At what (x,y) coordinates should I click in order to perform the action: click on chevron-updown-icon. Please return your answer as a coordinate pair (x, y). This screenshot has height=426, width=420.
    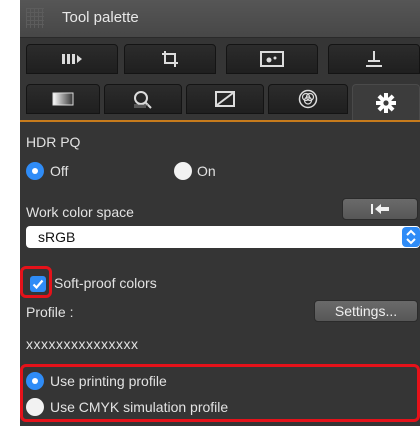
    Looking at the image, I should click on (411, 237).